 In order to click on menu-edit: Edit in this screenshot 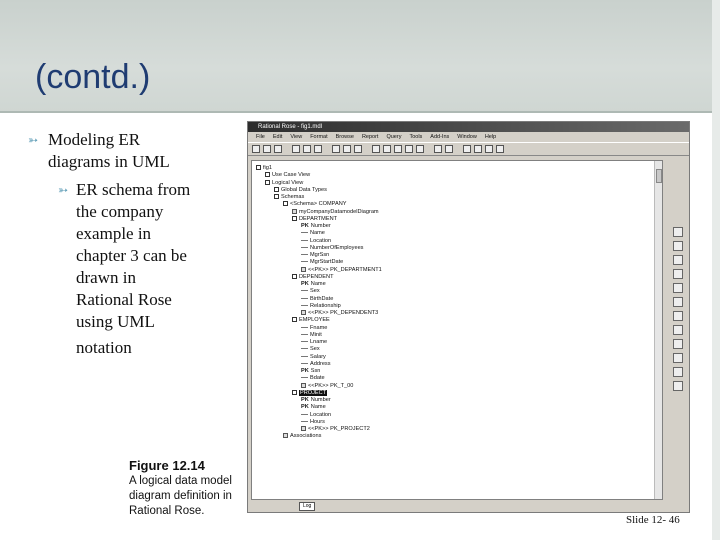, I will do `click(277, 137)`.